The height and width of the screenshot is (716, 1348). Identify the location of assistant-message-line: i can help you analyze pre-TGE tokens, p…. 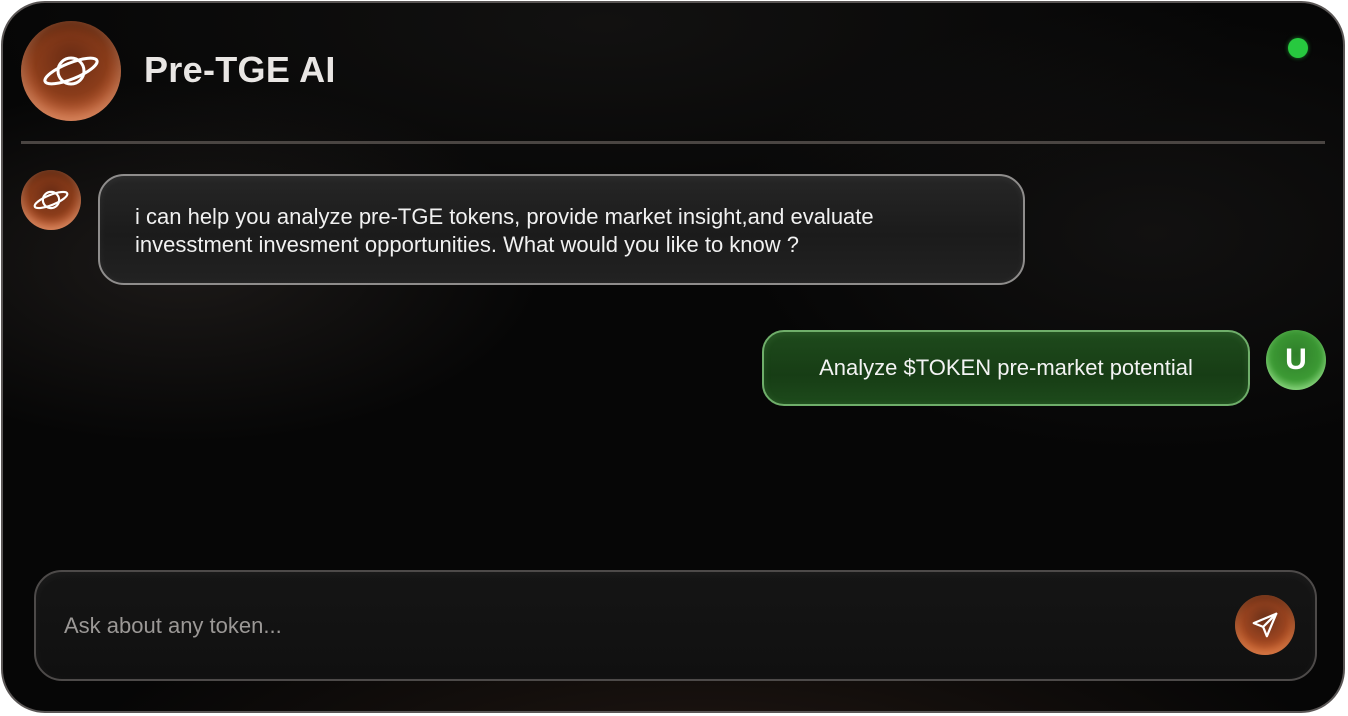
(504, 216).